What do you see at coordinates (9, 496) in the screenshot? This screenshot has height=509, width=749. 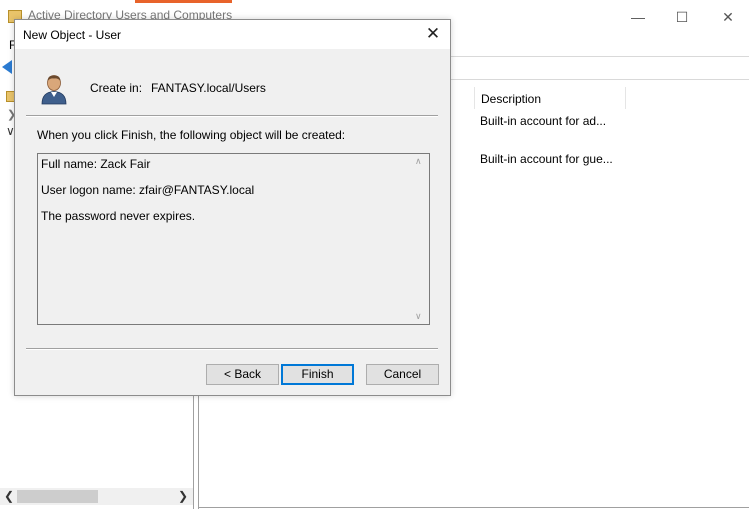 I see `scroll-left-icon: ❮` at bounding box center [9, 496].